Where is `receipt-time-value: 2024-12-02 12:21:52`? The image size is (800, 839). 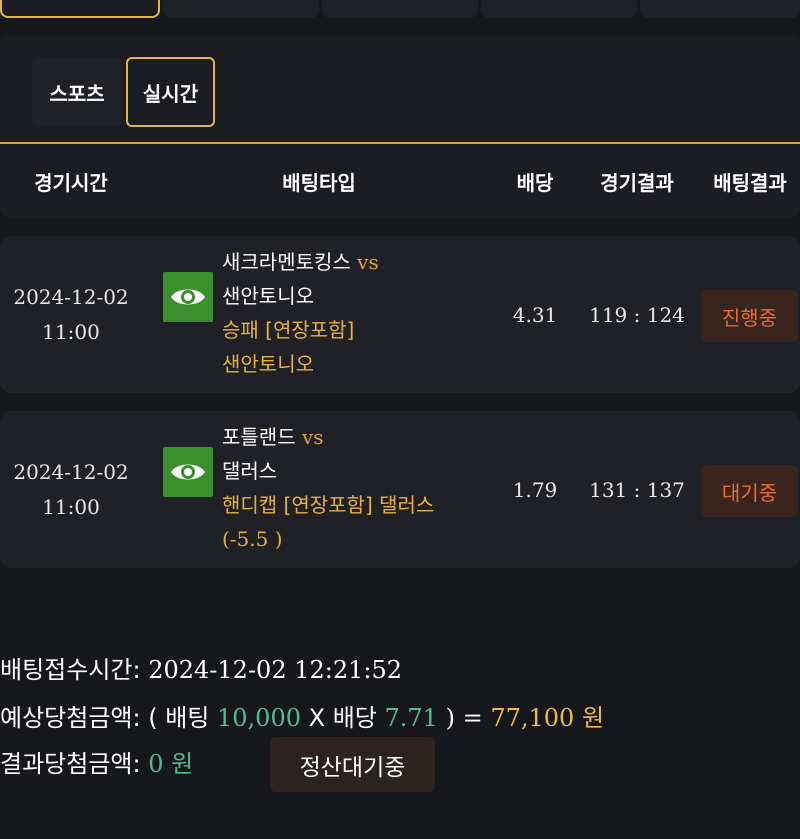
receipt-time-value: 2024-12-02 12:21:52 is located at coordinates (275, 670).